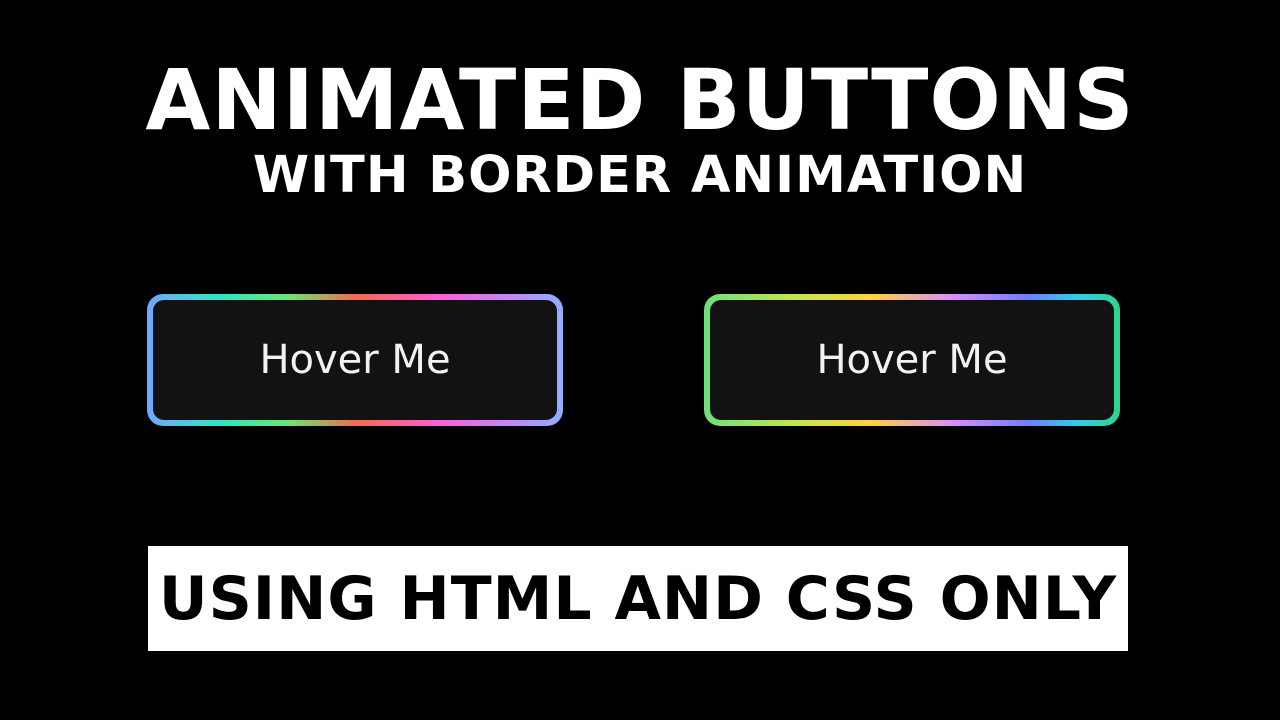  Describe the element at coordinates (640, 175) in the screenshot. I see `page-subtitle: WITH BORDER ANIMATION` at that location.